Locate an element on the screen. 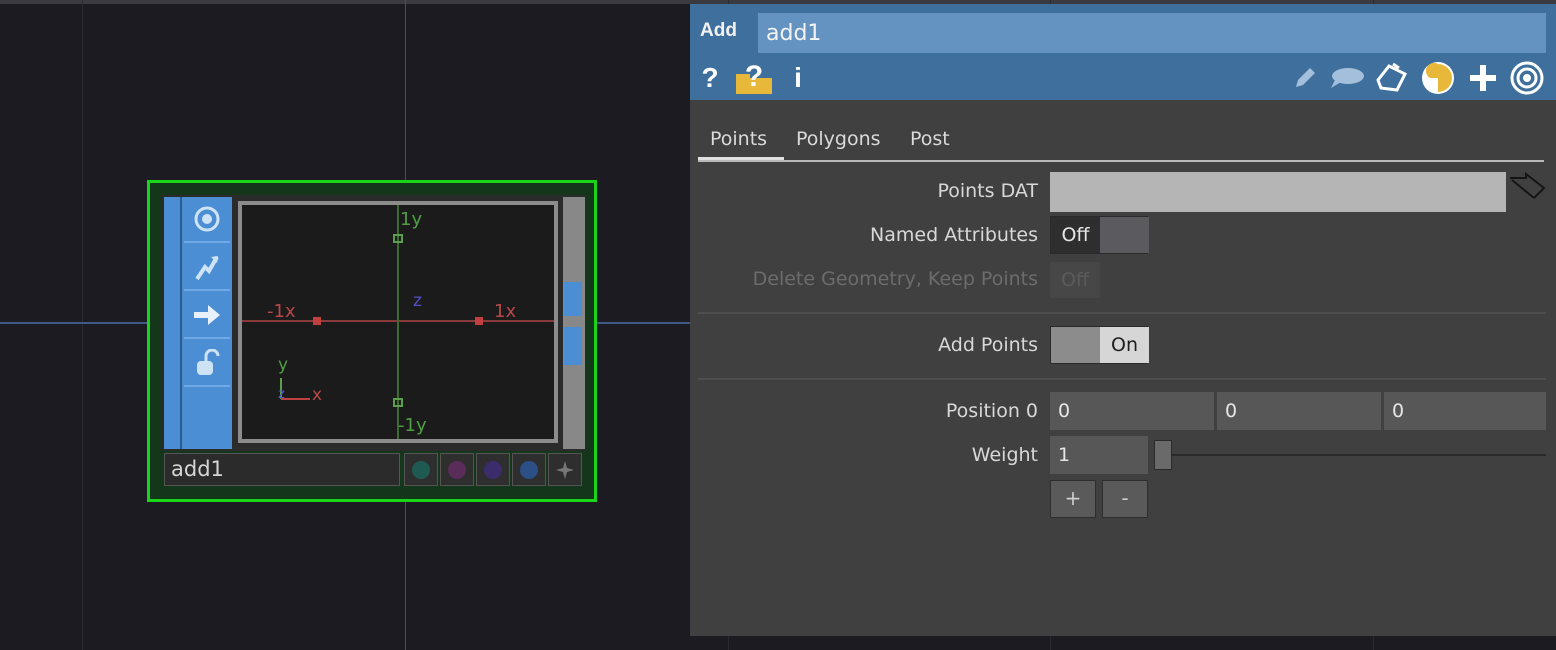 The width and height of the screenshot is (1556, 650). param-label-named-attributes: Named Attributes is located at coordinates (954, 235).